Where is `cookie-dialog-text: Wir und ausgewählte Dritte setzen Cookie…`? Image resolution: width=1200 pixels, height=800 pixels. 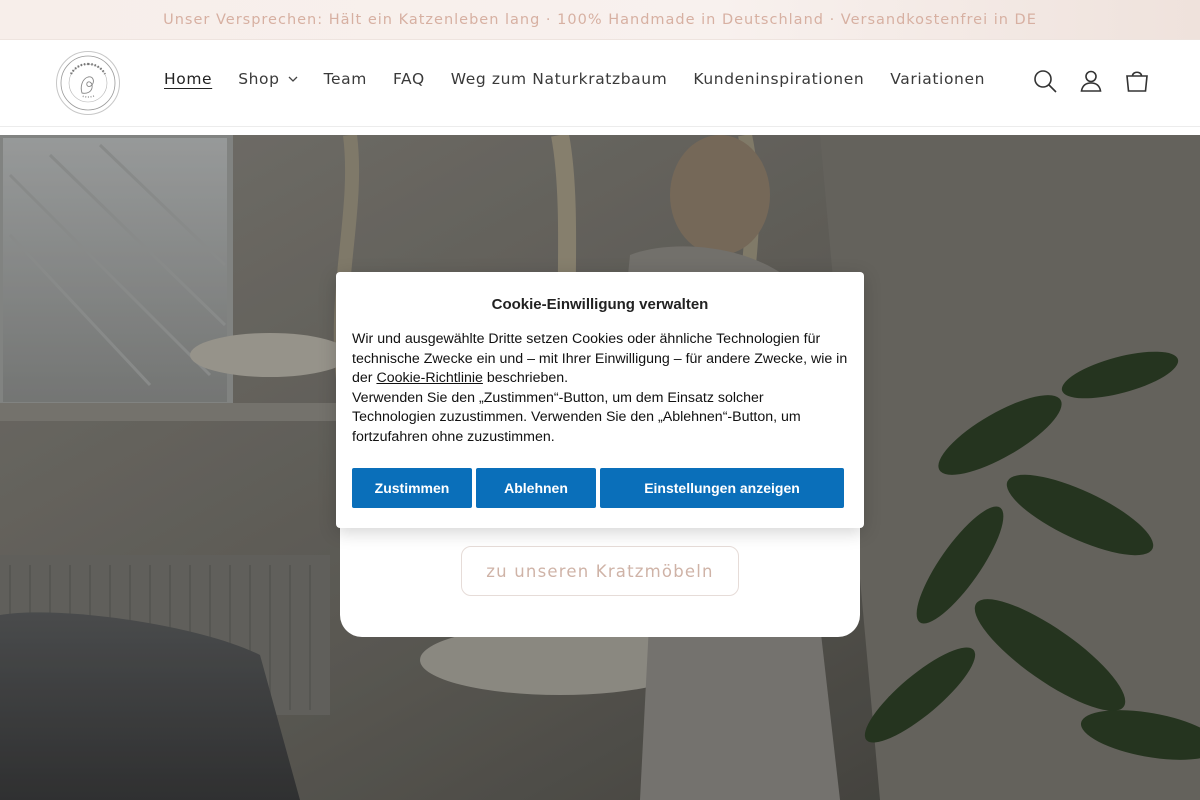 cookie-dialog-text: Wir und ausgewählte Dritte setzen Cookie… is located at coordinates (600, 388).